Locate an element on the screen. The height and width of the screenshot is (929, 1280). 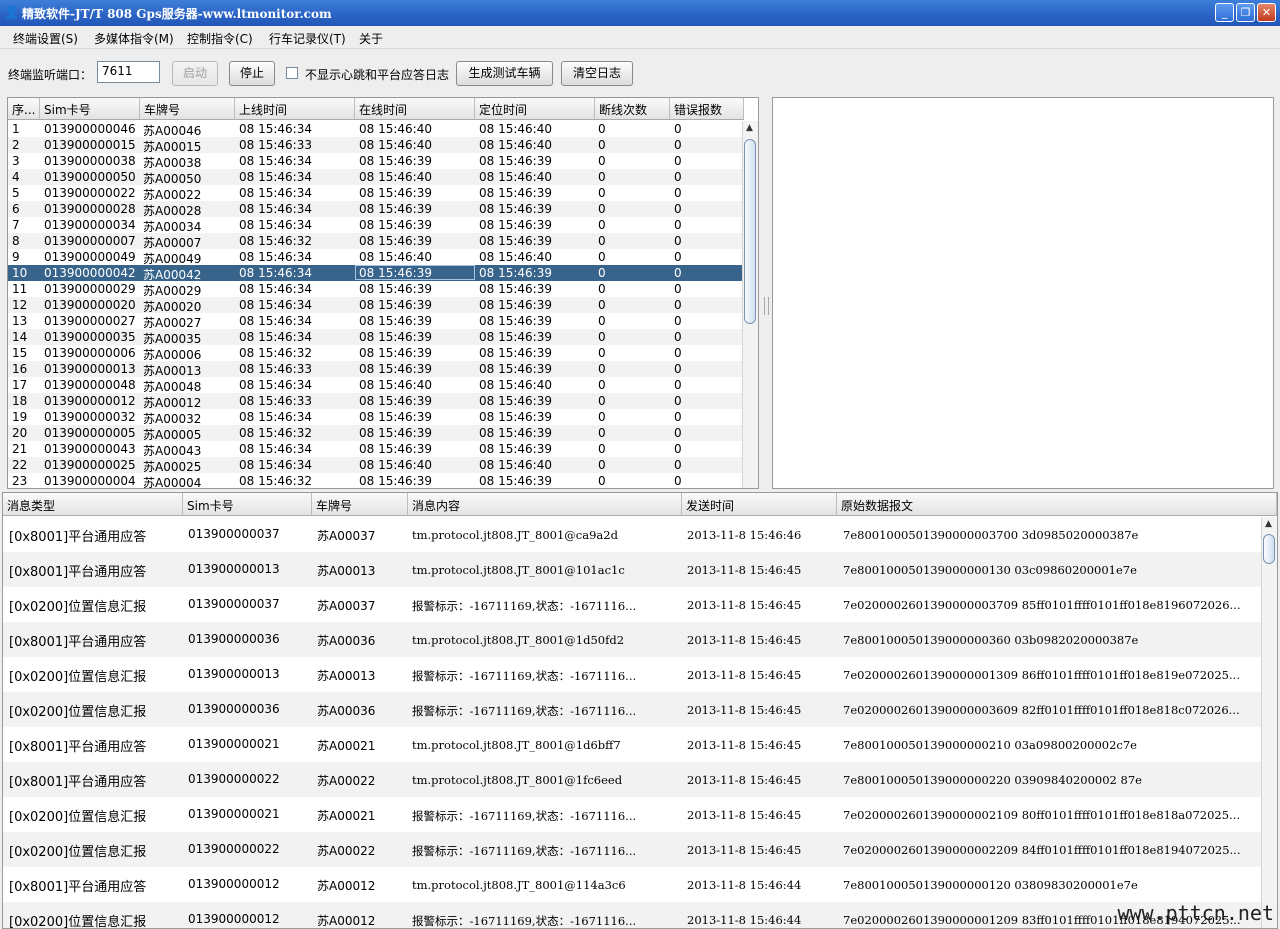
row-active-time: 08 15:46:40 is located at coordinates (395, 465).